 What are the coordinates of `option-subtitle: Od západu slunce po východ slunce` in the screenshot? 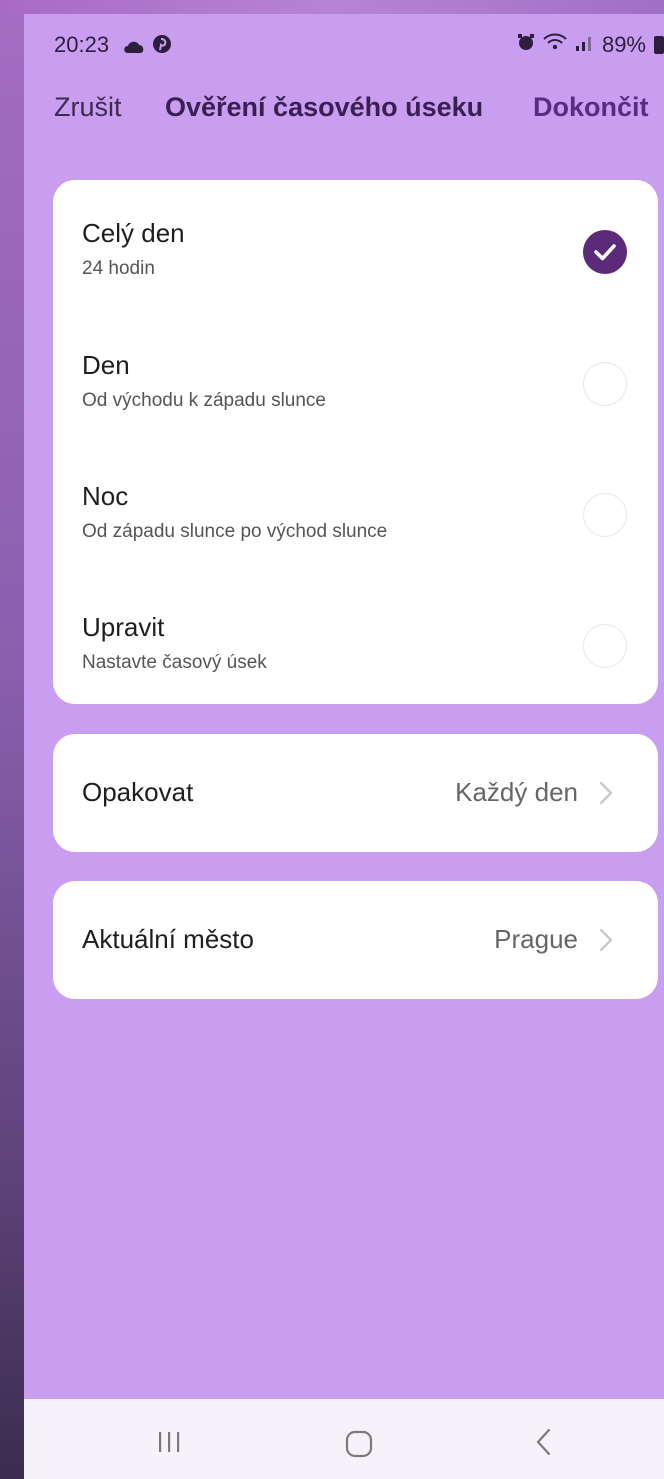 It's located at (235, 531).